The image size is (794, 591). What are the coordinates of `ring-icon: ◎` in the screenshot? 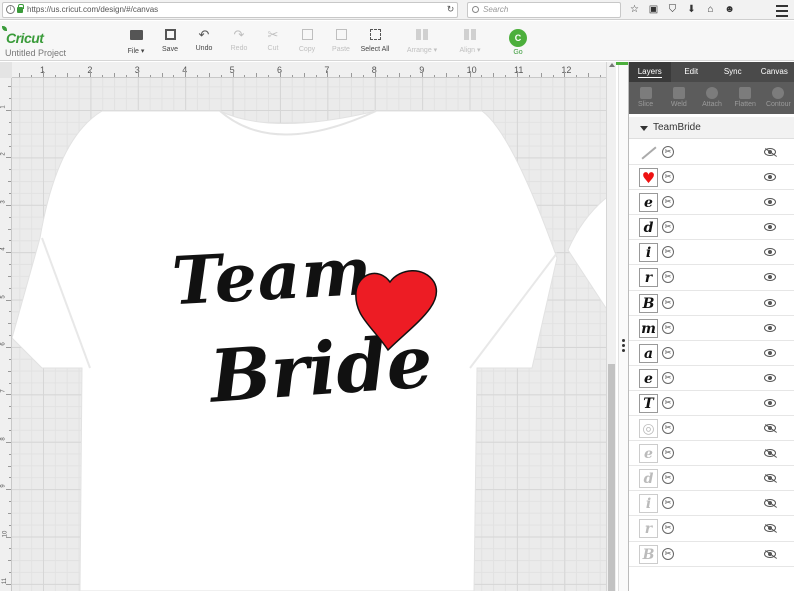 It's located at (648, 429).